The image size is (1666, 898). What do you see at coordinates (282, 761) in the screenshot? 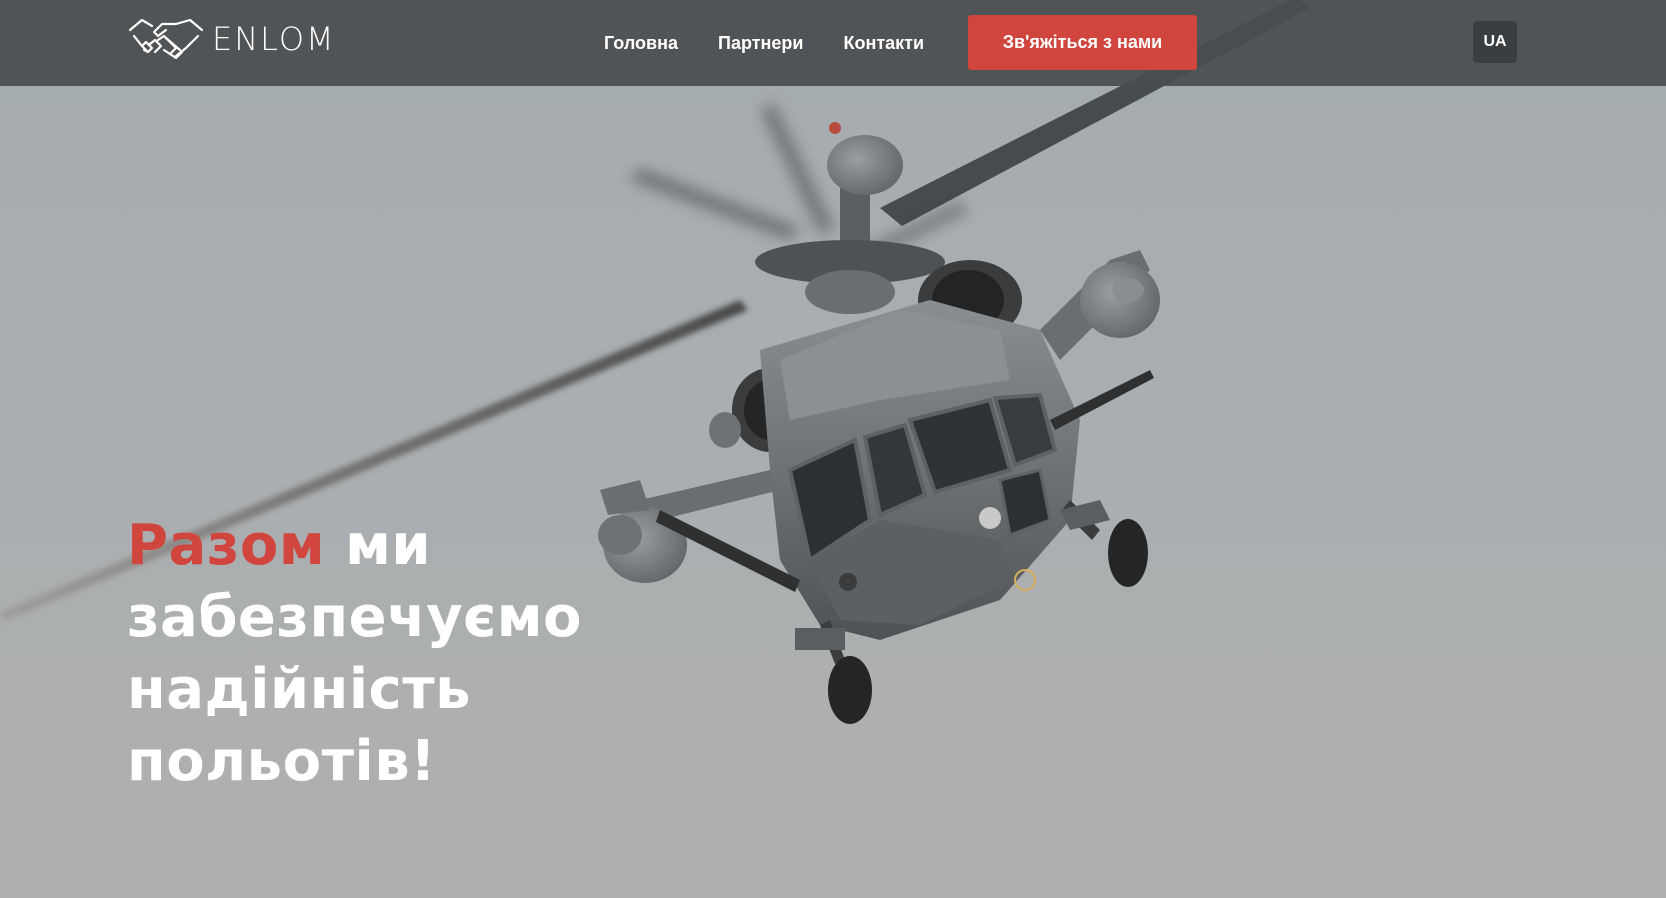
I see `headline-line-4: польотів!` at bounding box center [282, 761].